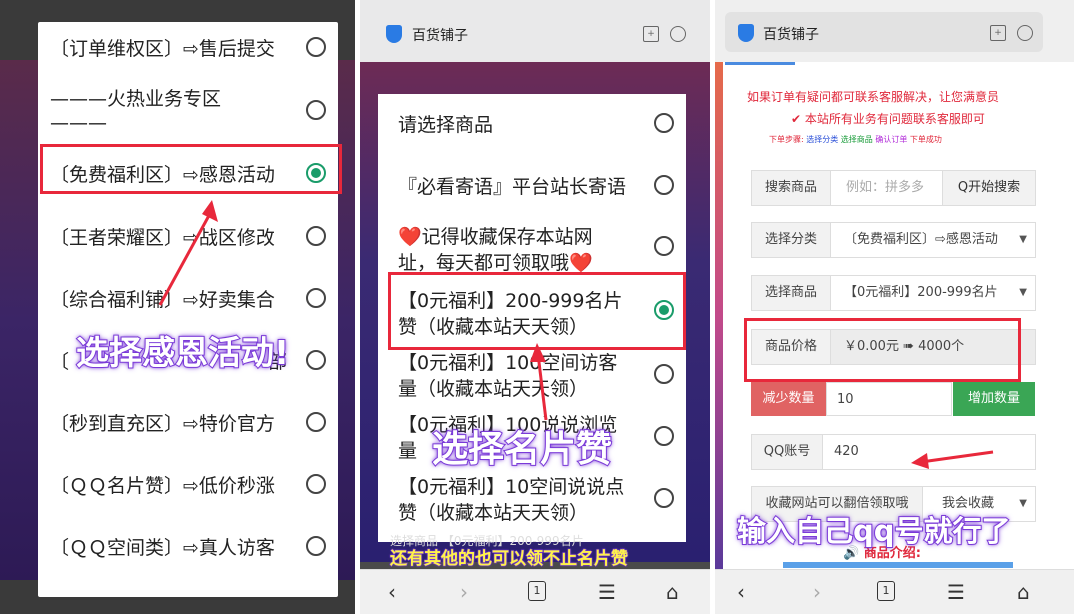 The image size is (1074, 614). What do you see at coordinates (509, 559) in the screenshot?
I see `tutorial-note: 还有其他的也可以领不止名片赞` at bounding box center [509, 559].